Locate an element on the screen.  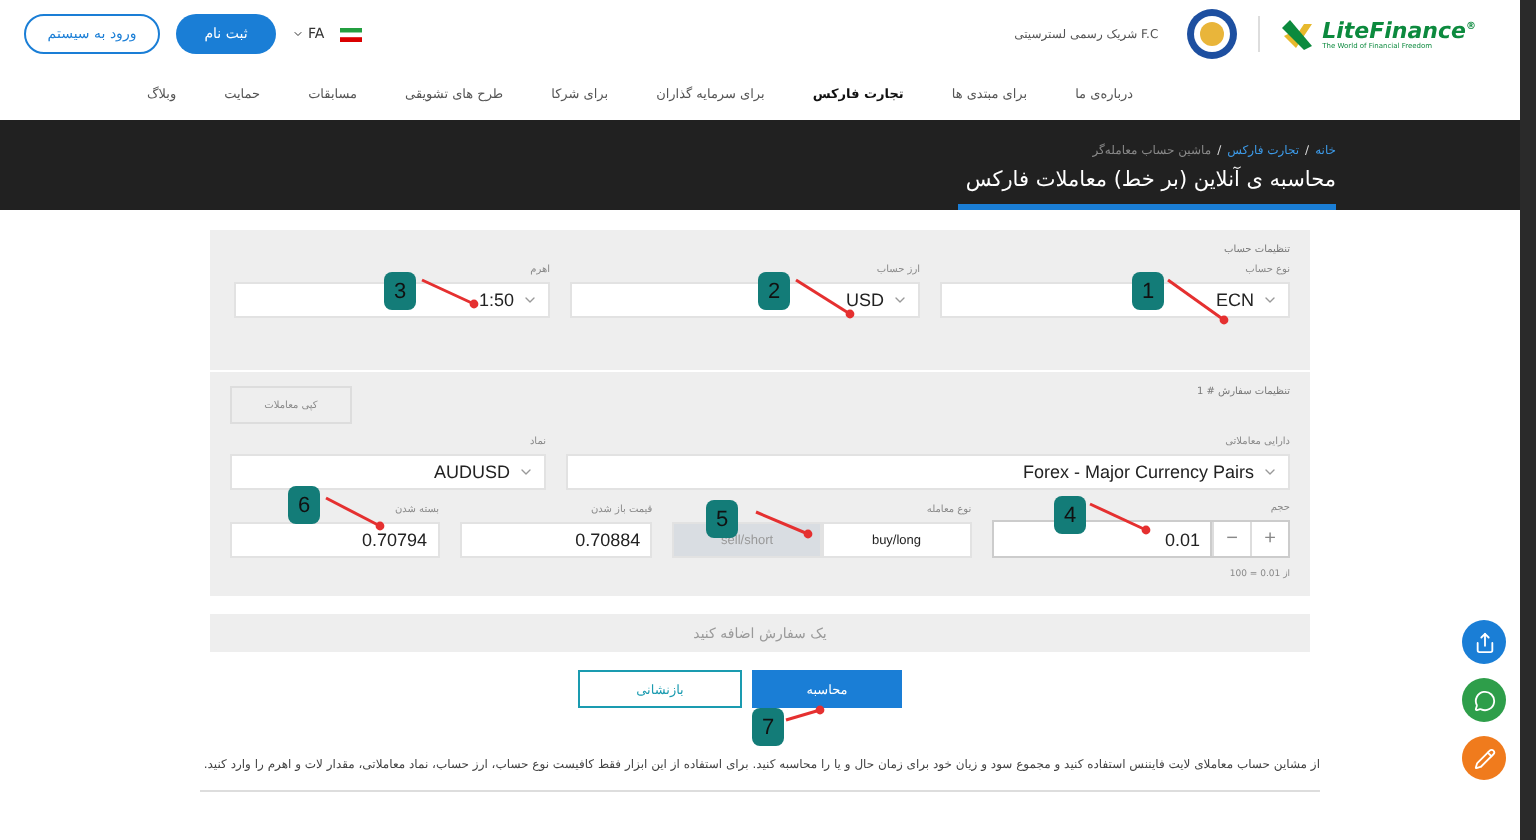
share-icon is located at coordinates (1484, 642).